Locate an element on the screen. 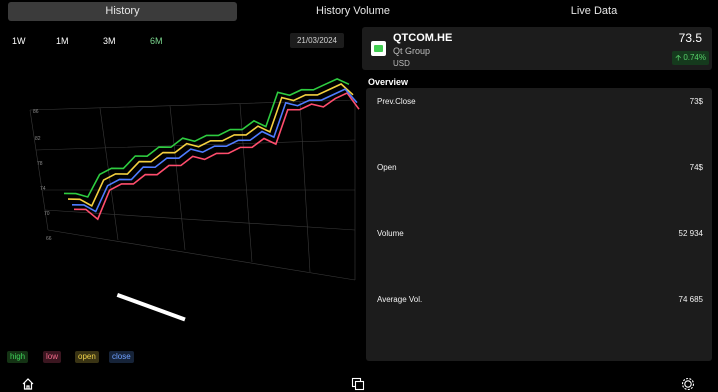 Image resolution: width=718 pixels, height=392 pixels. currency-label: USD is located at coordinates (401, 63).